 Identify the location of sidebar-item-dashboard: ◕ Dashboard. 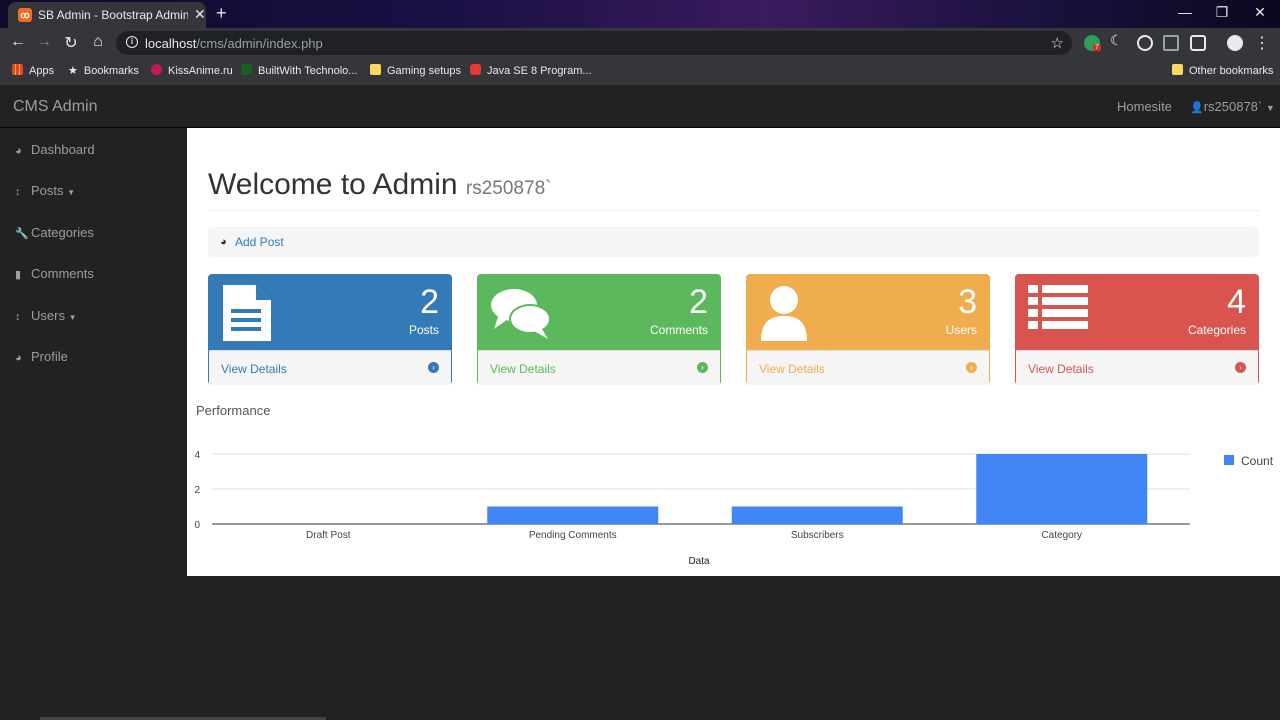
(55, 149).